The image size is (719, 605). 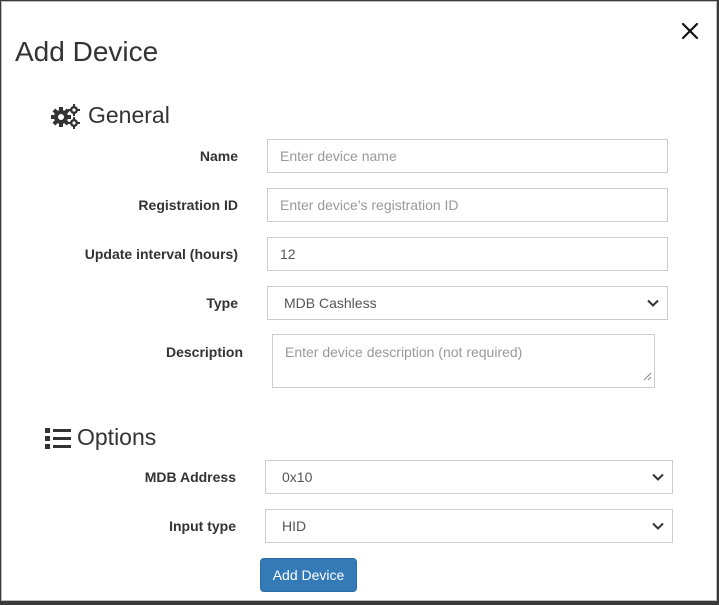 I want to click on update-interval-input: 12, so click(x=467, y=254).